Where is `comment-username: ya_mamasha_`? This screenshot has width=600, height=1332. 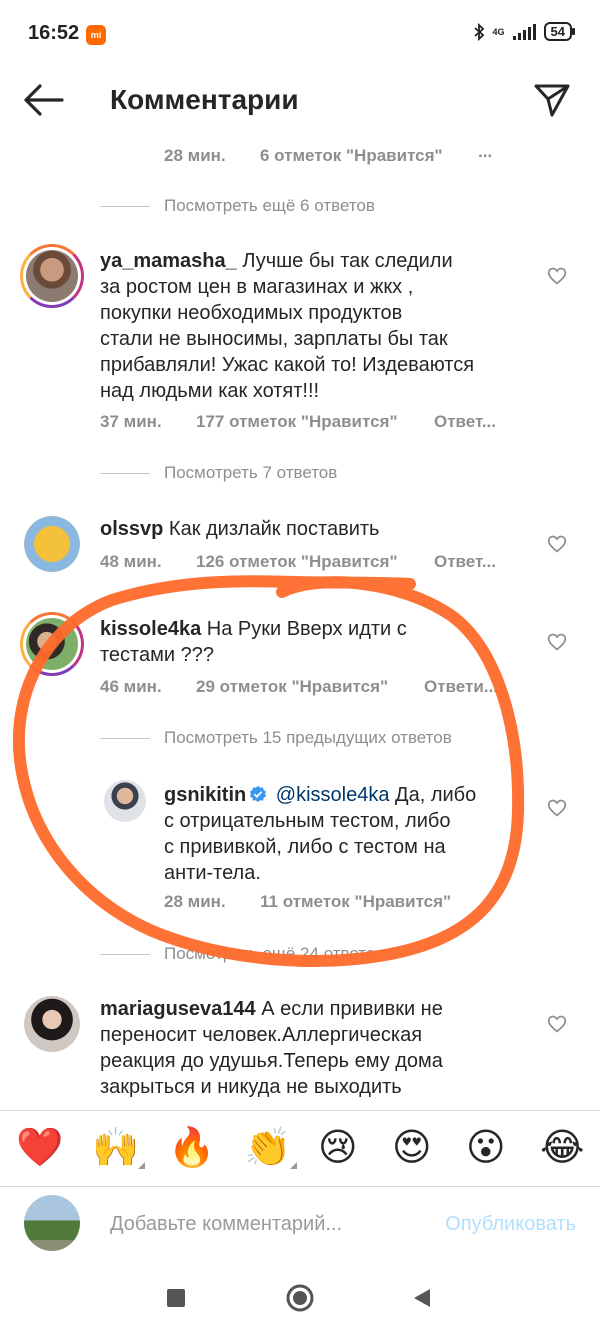
comment-username: ya_mamasha_ is located at coordinates (168, 261).